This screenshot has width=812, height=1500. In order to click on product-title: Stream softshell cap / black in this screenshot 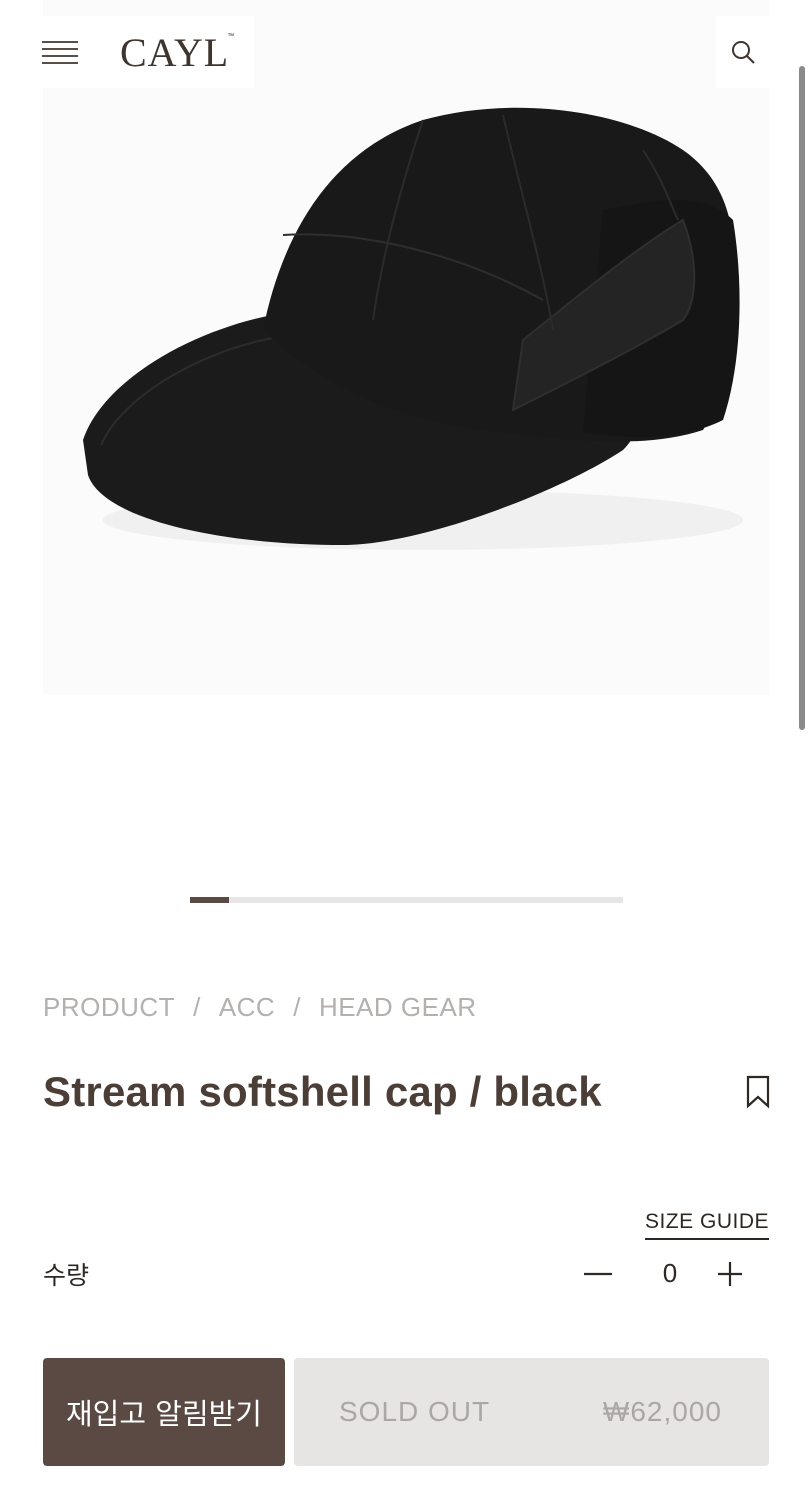, I will do `click(322, 1091)`.